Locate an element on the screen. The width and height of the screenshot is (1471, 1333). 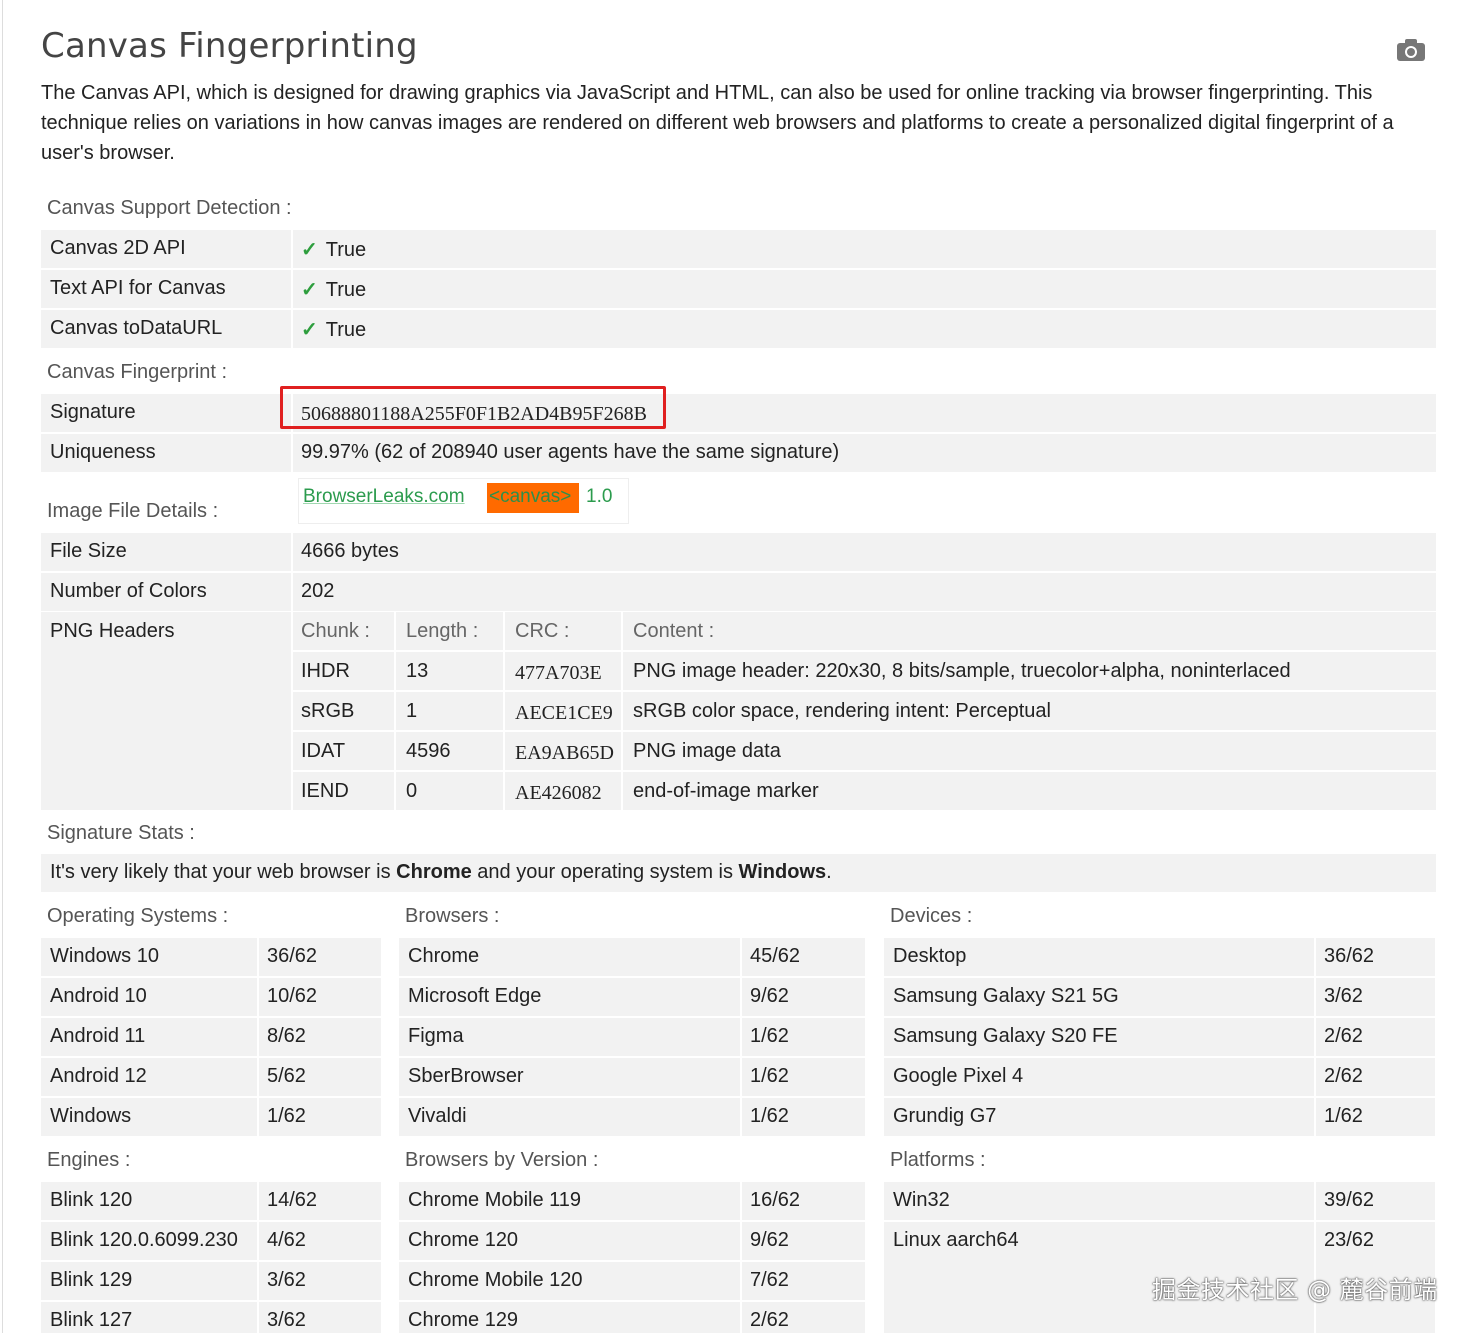
support-key: Text API for Canvas is located at coordinates (138, 288).